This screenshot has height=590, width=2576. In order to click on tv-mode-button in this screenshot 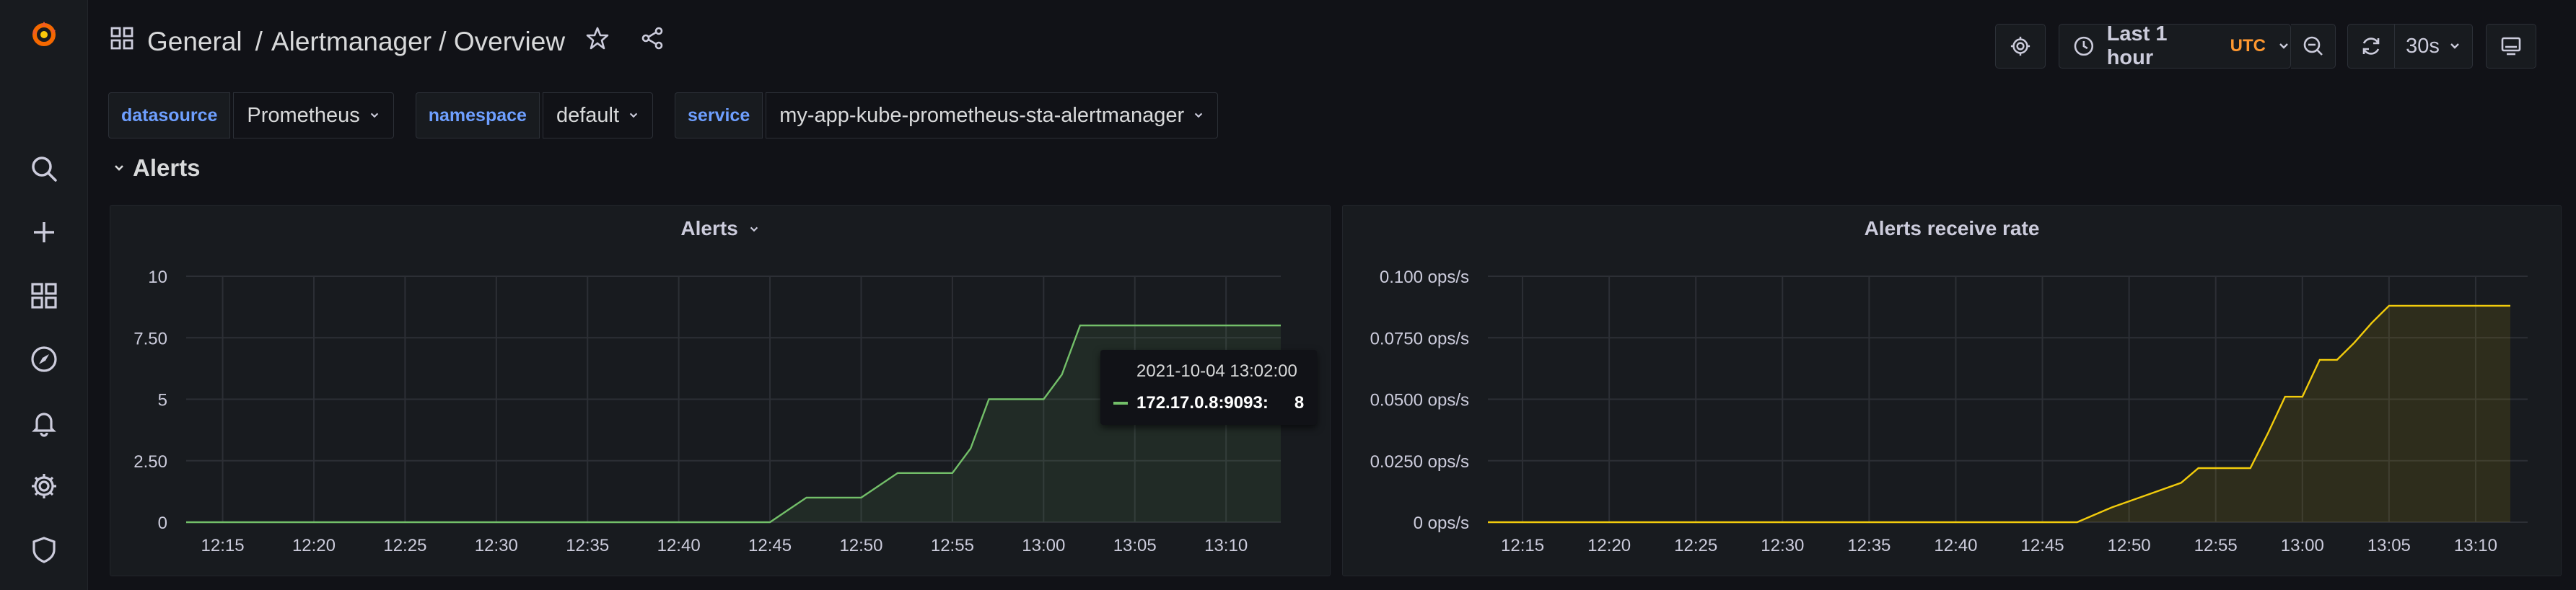, I will do `click(2511, 46)`.